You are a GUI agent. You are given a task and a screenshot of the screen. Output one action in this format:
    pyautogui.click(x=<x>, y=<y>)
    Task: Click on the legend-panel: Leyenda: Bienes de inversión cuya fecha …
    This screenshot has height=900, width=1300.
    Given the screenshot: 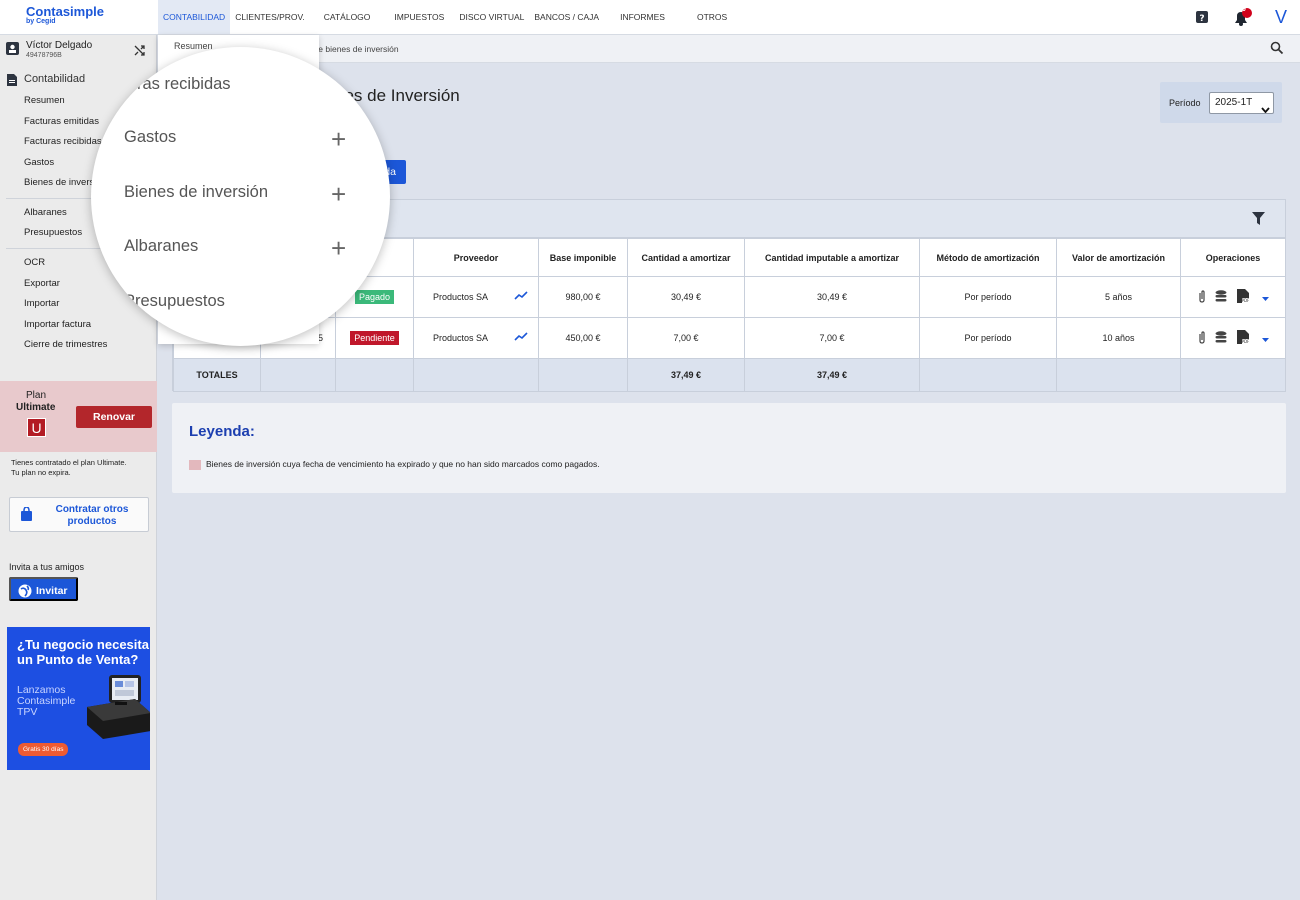 What is the action you would take?
    pyautogui.click(x=729, y=448)
    